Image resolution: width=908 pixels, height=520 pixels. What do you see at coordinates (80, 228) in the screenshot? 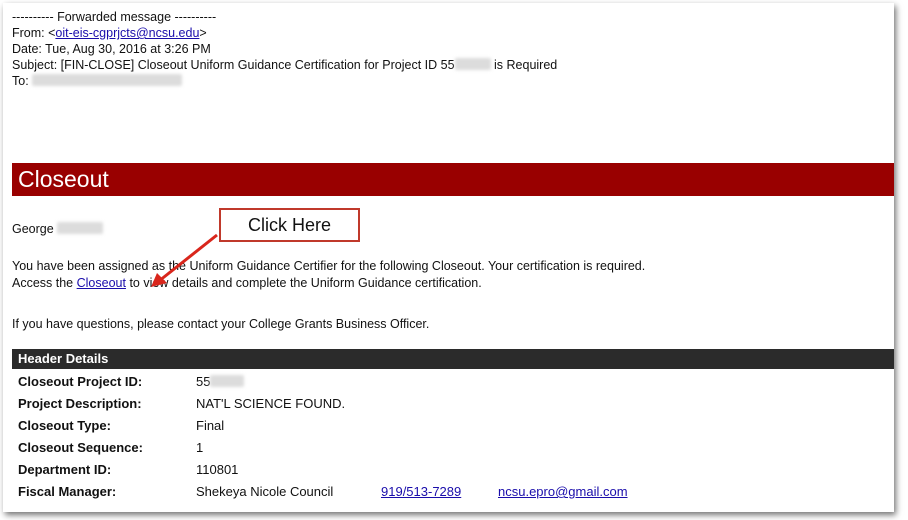
I see `redacted-surname` at bounding box center [80, 228].